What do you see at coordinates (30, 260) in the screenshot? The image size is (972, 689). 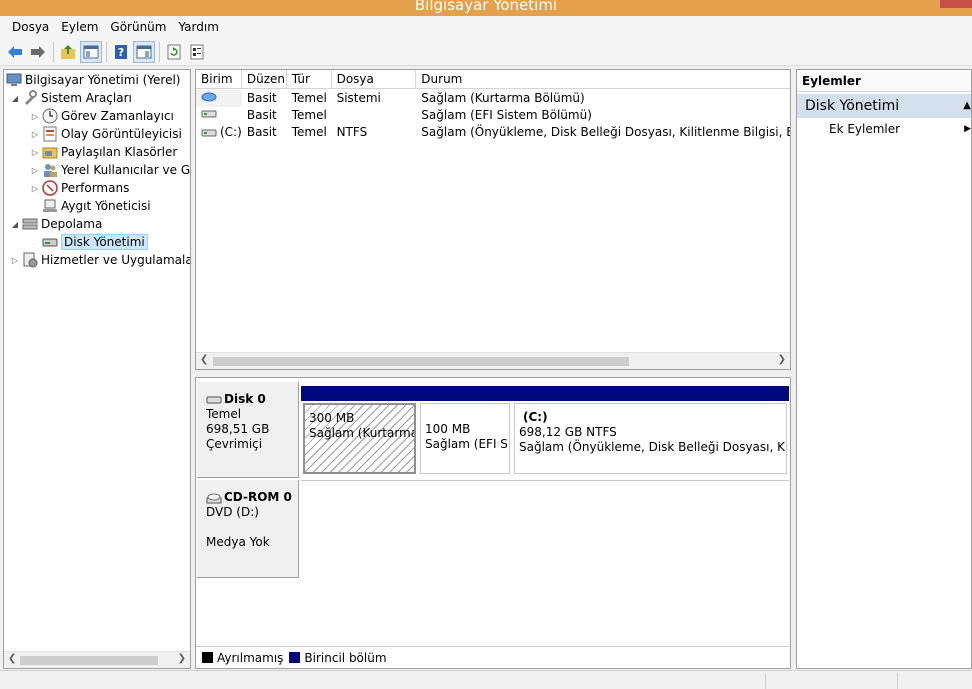 I see `services-icon` at bounding box center [30, 260].